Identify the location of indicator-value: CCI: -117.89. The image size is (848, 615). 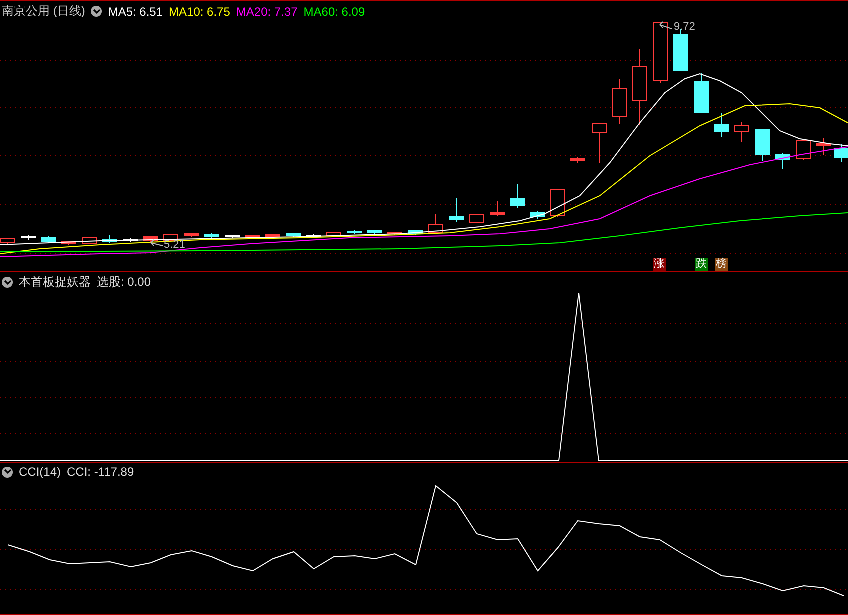
(100, 472).